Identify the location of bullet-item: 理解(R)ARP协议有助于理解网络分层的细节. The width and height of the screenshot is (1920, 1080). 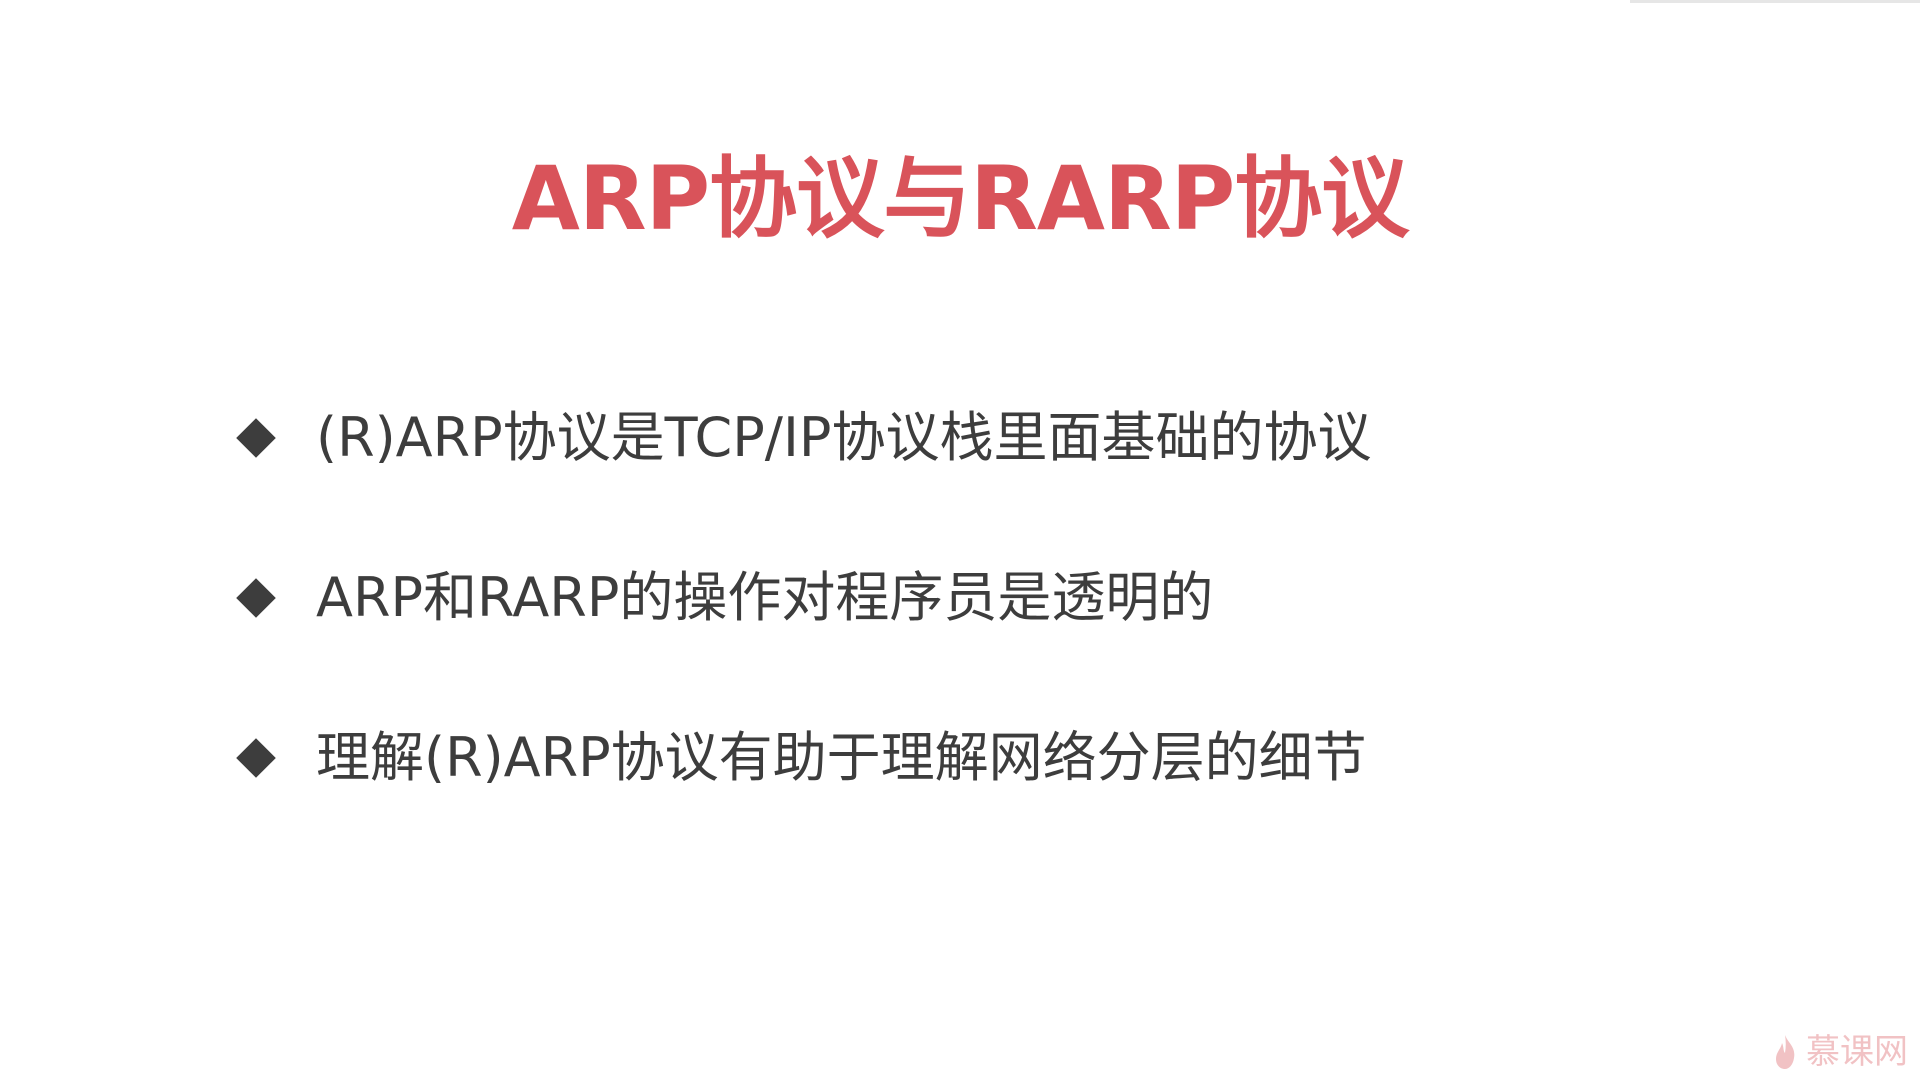
(930, 758).